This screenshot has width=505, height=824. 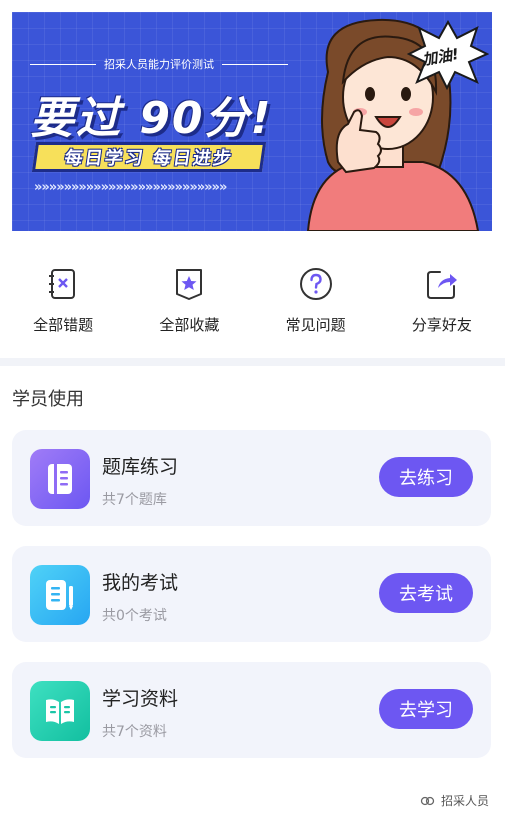 I want to click on card-title: 题库练习, so click(x=140, y=467).